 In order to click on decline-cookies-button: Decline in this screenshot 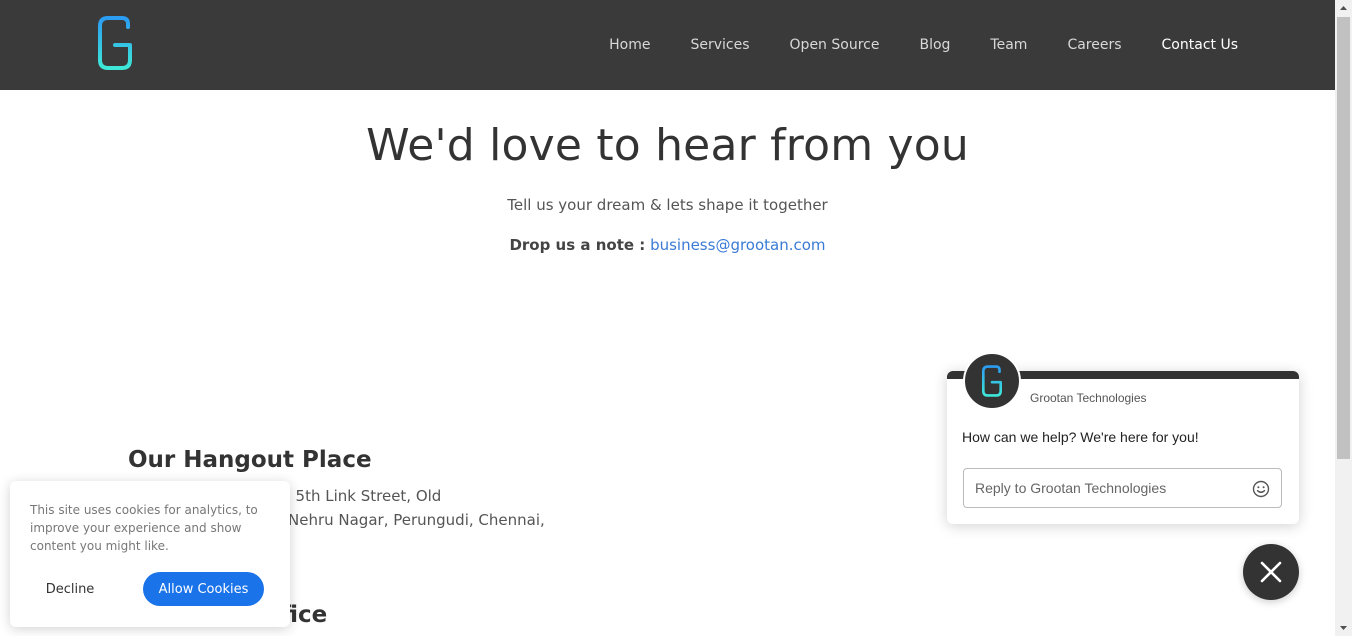, I will do `click(70, 589)`.